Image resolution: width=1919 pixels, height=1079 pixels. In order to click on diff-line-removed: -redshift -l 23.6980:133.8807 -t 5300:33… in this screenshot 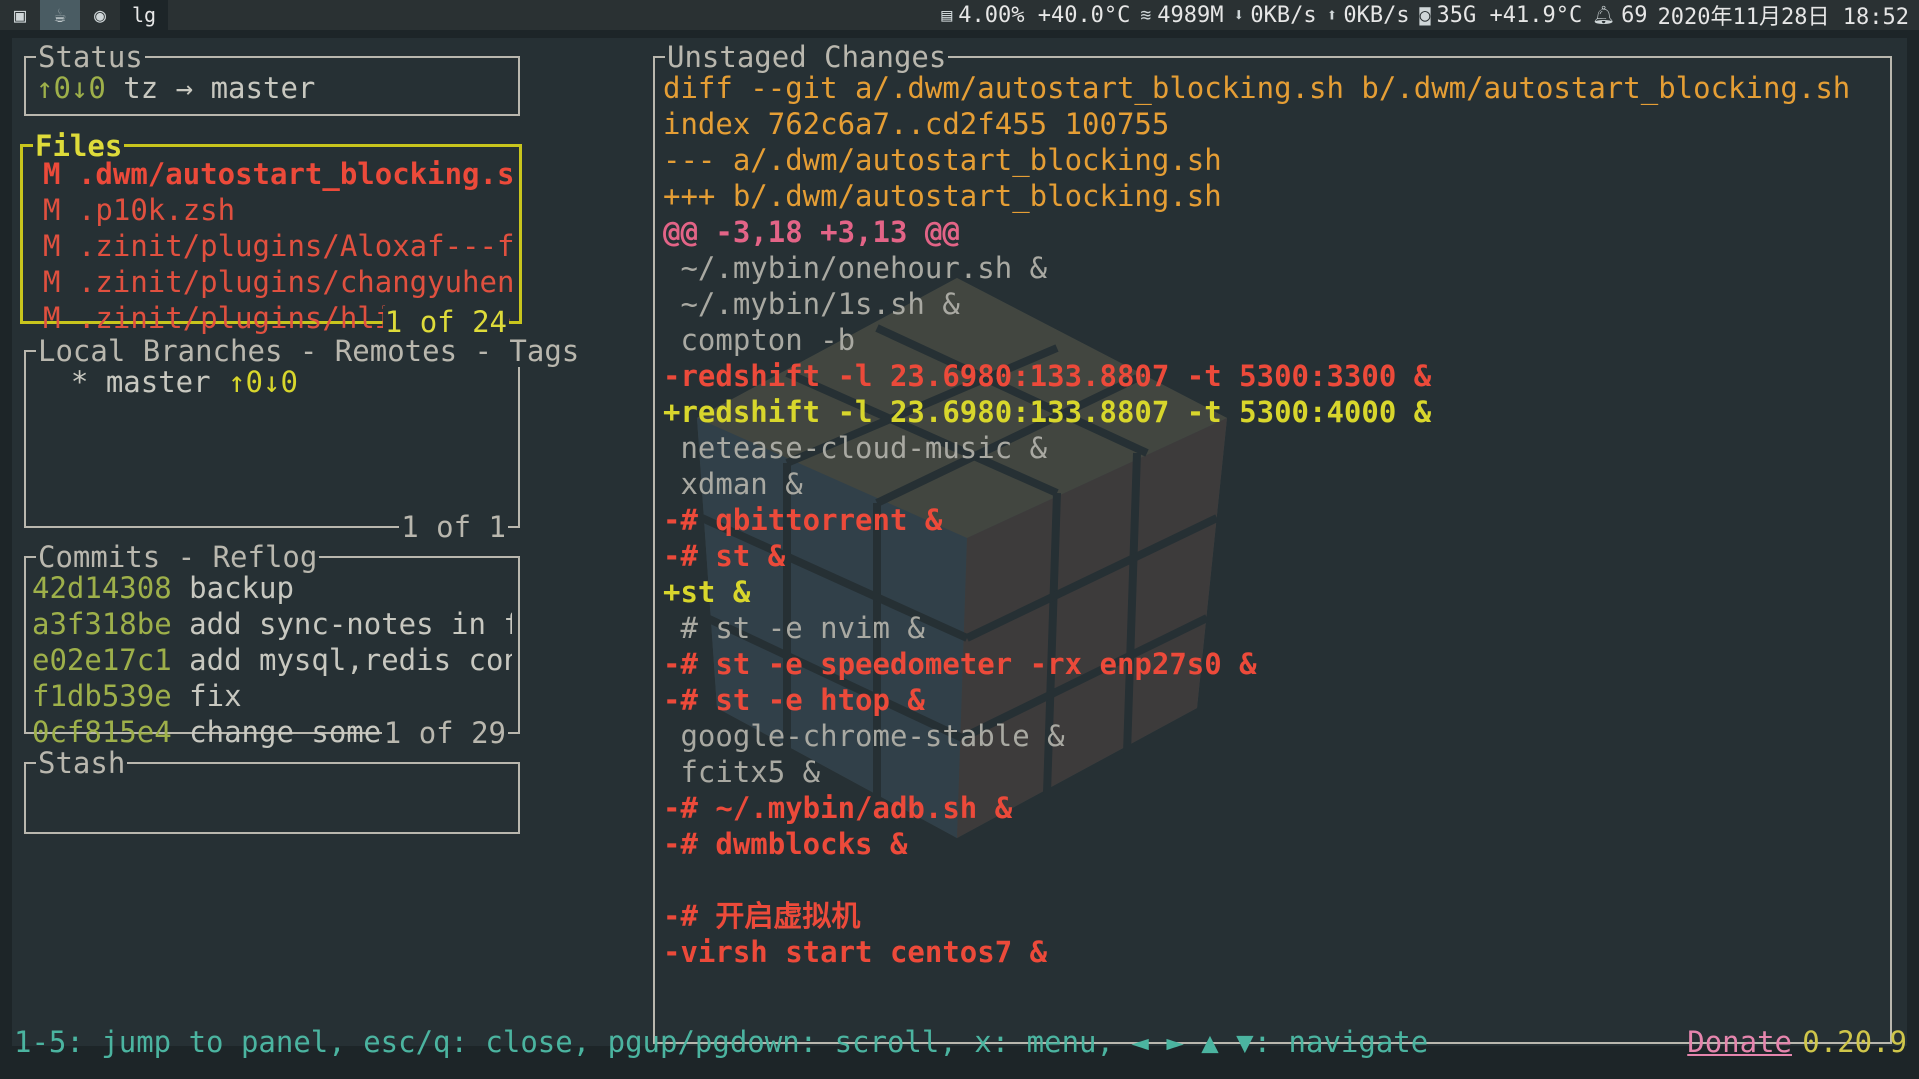, I will do `click(1047, 376)`.